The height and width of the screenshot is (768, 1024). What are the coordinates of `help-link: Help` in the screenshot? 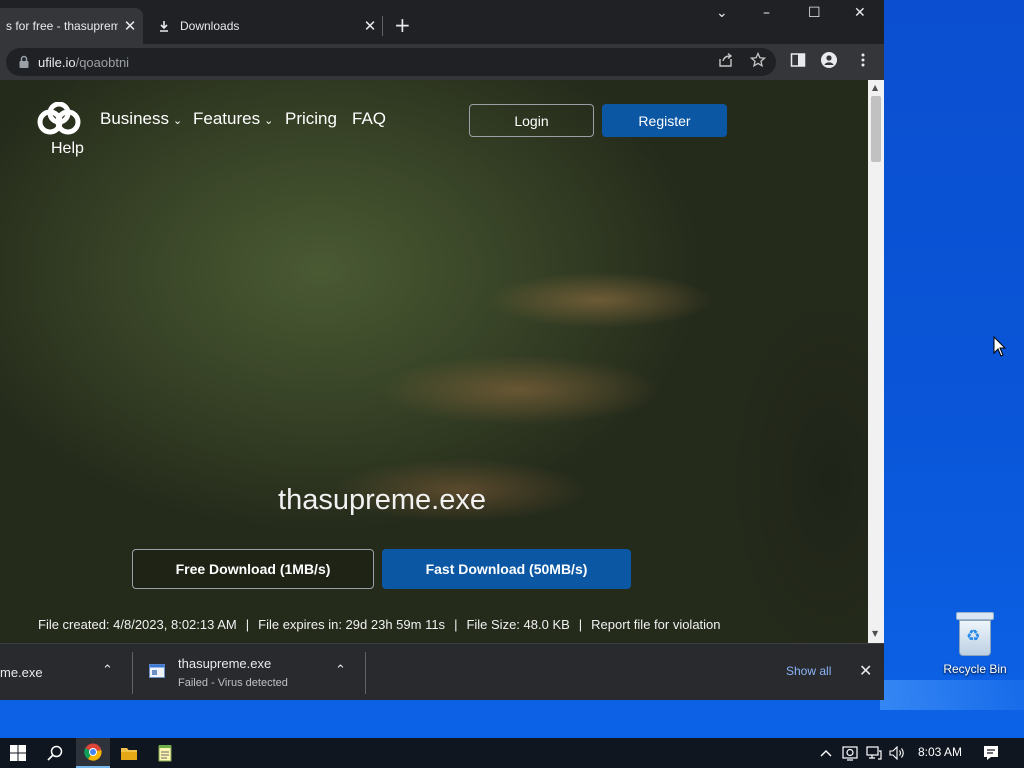 It's located at (67, 149).